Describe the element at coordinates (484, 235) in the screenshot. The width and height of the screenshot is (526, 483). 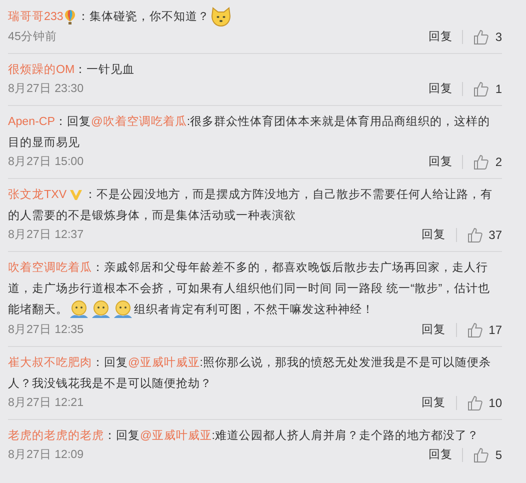
I see `like-button: 37` at that location.